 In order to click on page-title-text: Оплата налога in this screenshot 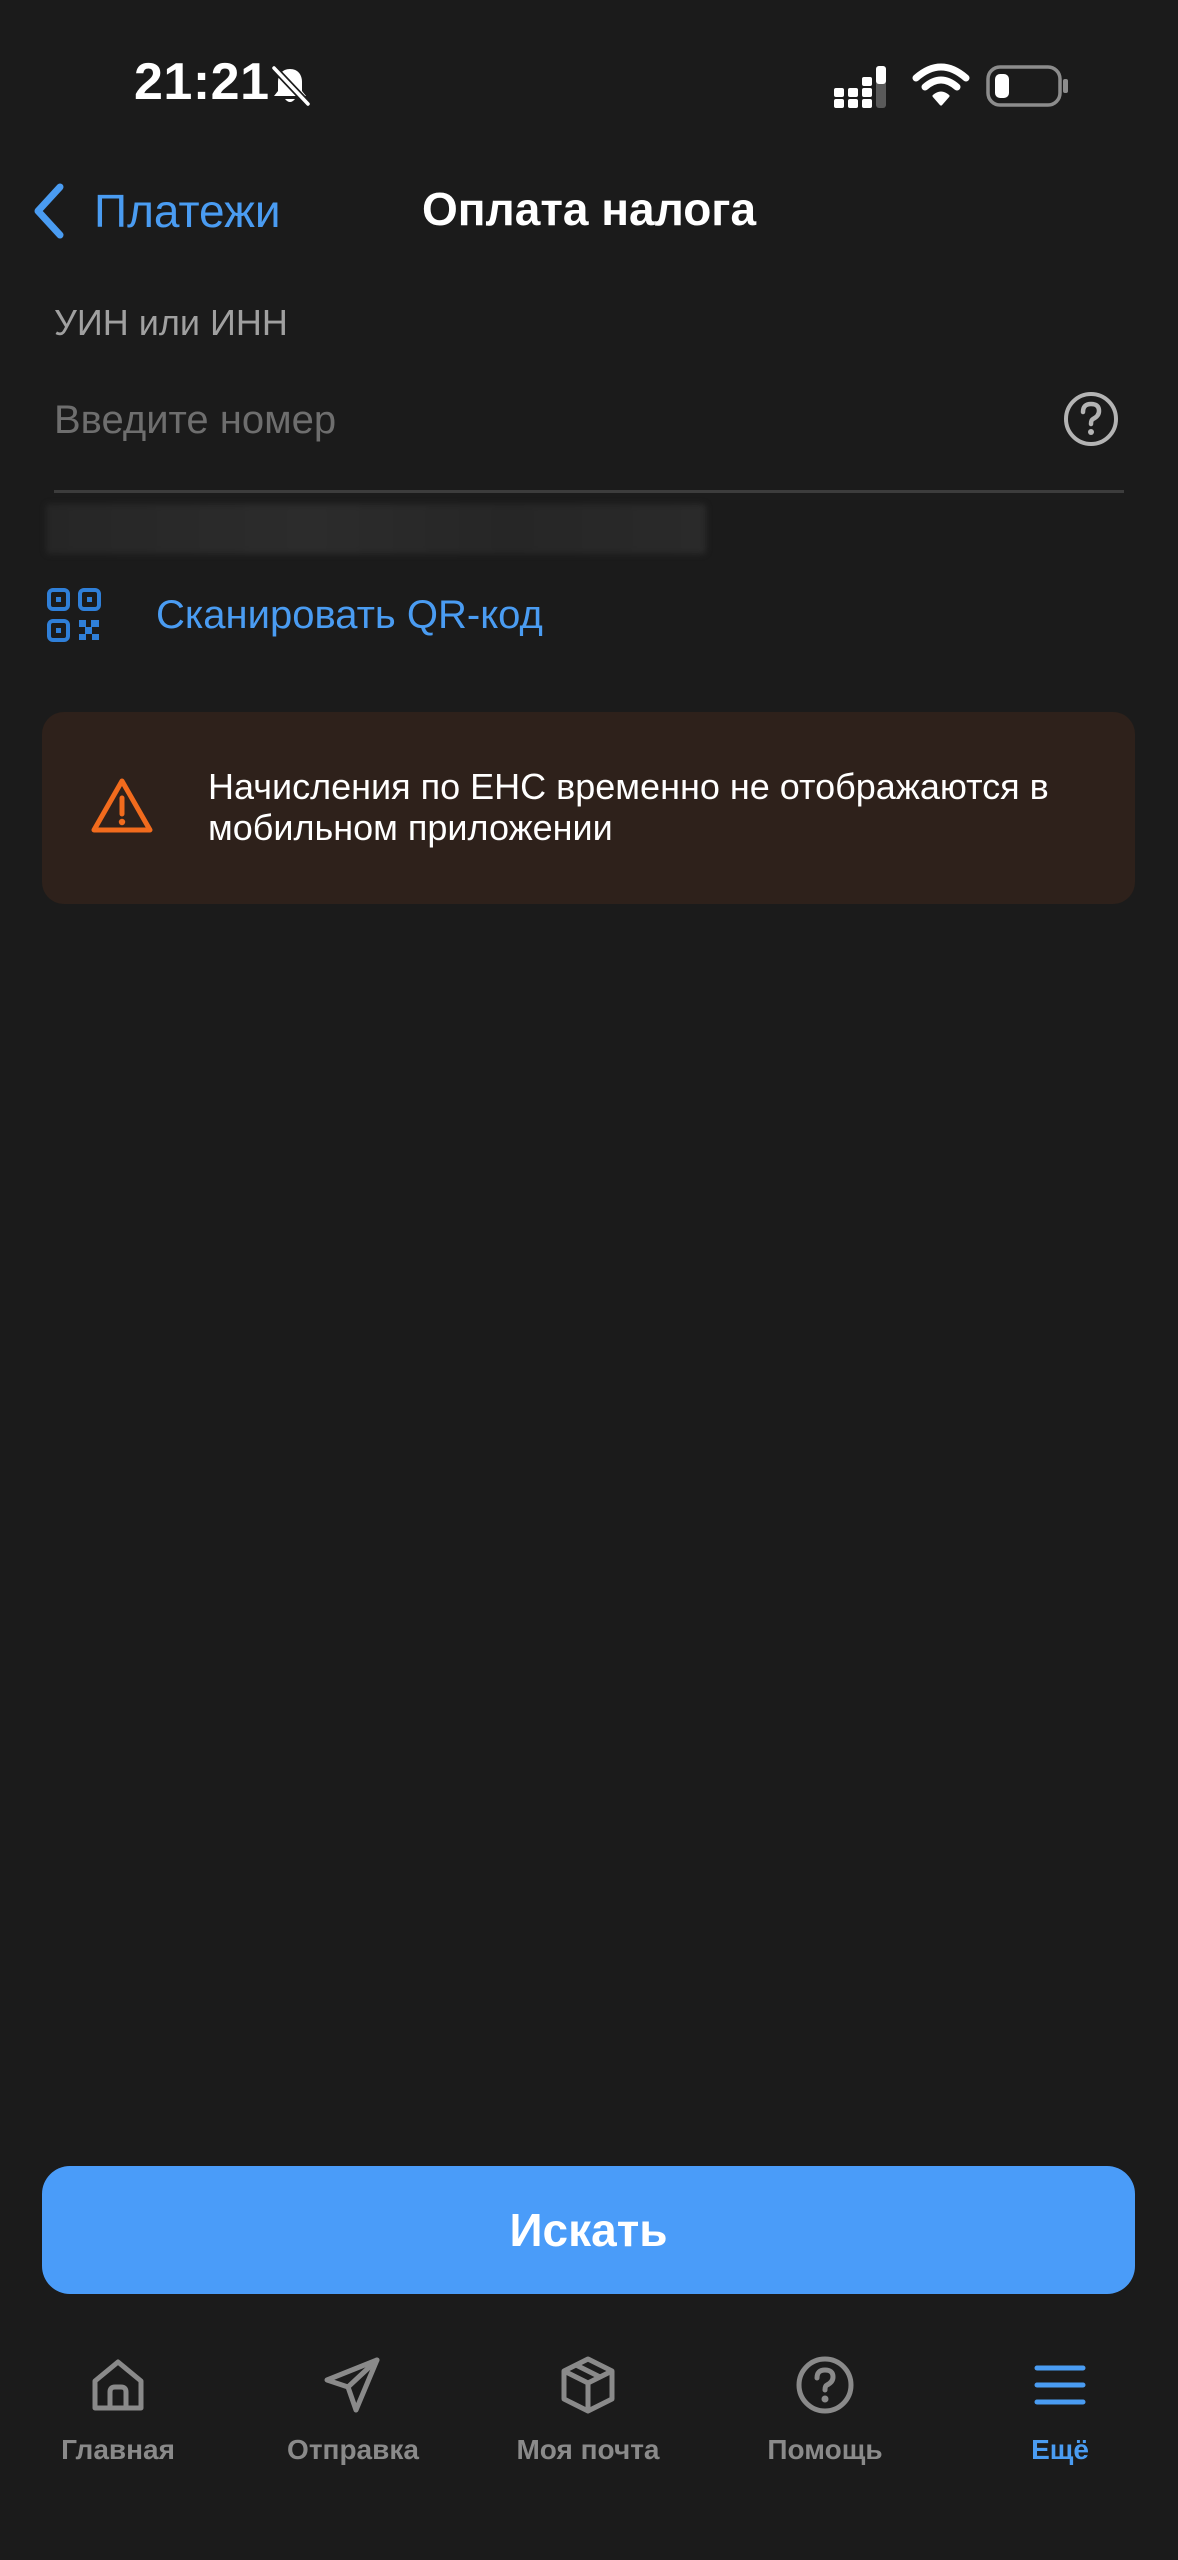, I will do `click(589, 209)`.